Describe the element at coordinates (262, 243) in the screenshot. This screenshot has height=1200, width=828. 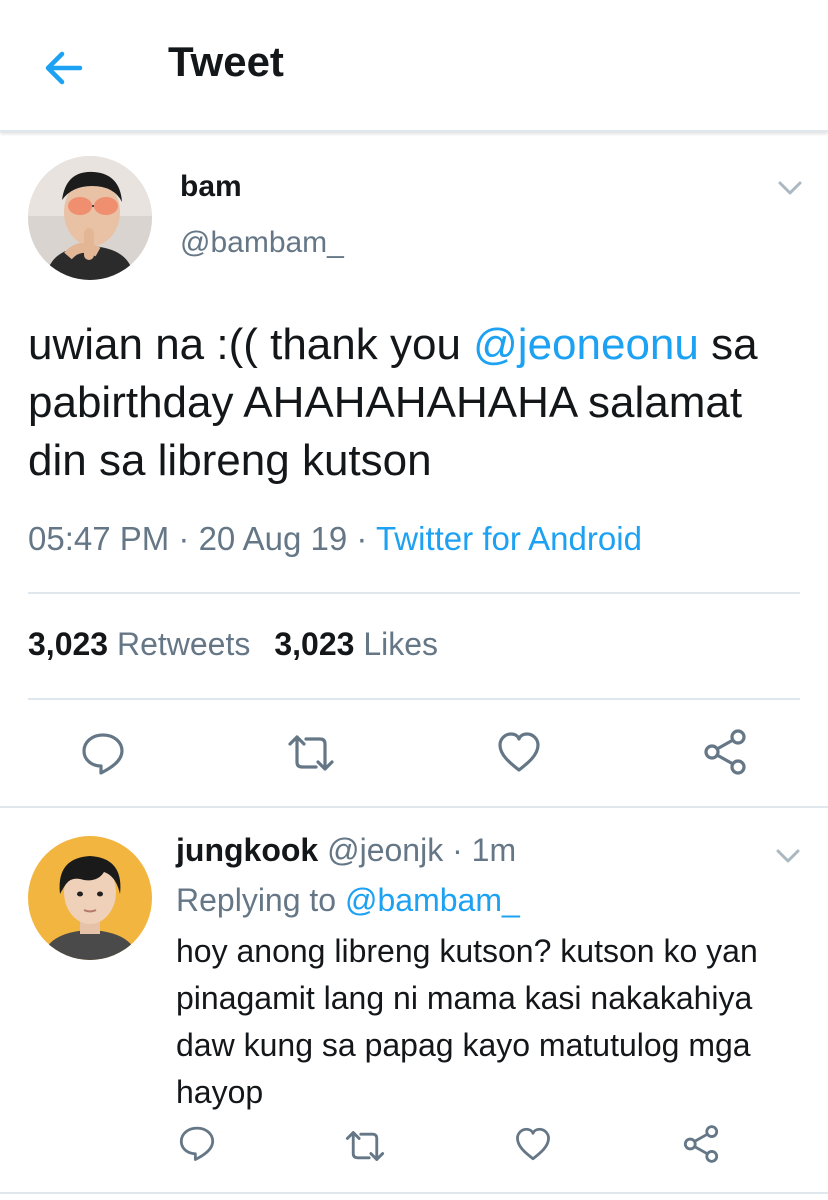
I see `author-handle: @bambam_` at that location.